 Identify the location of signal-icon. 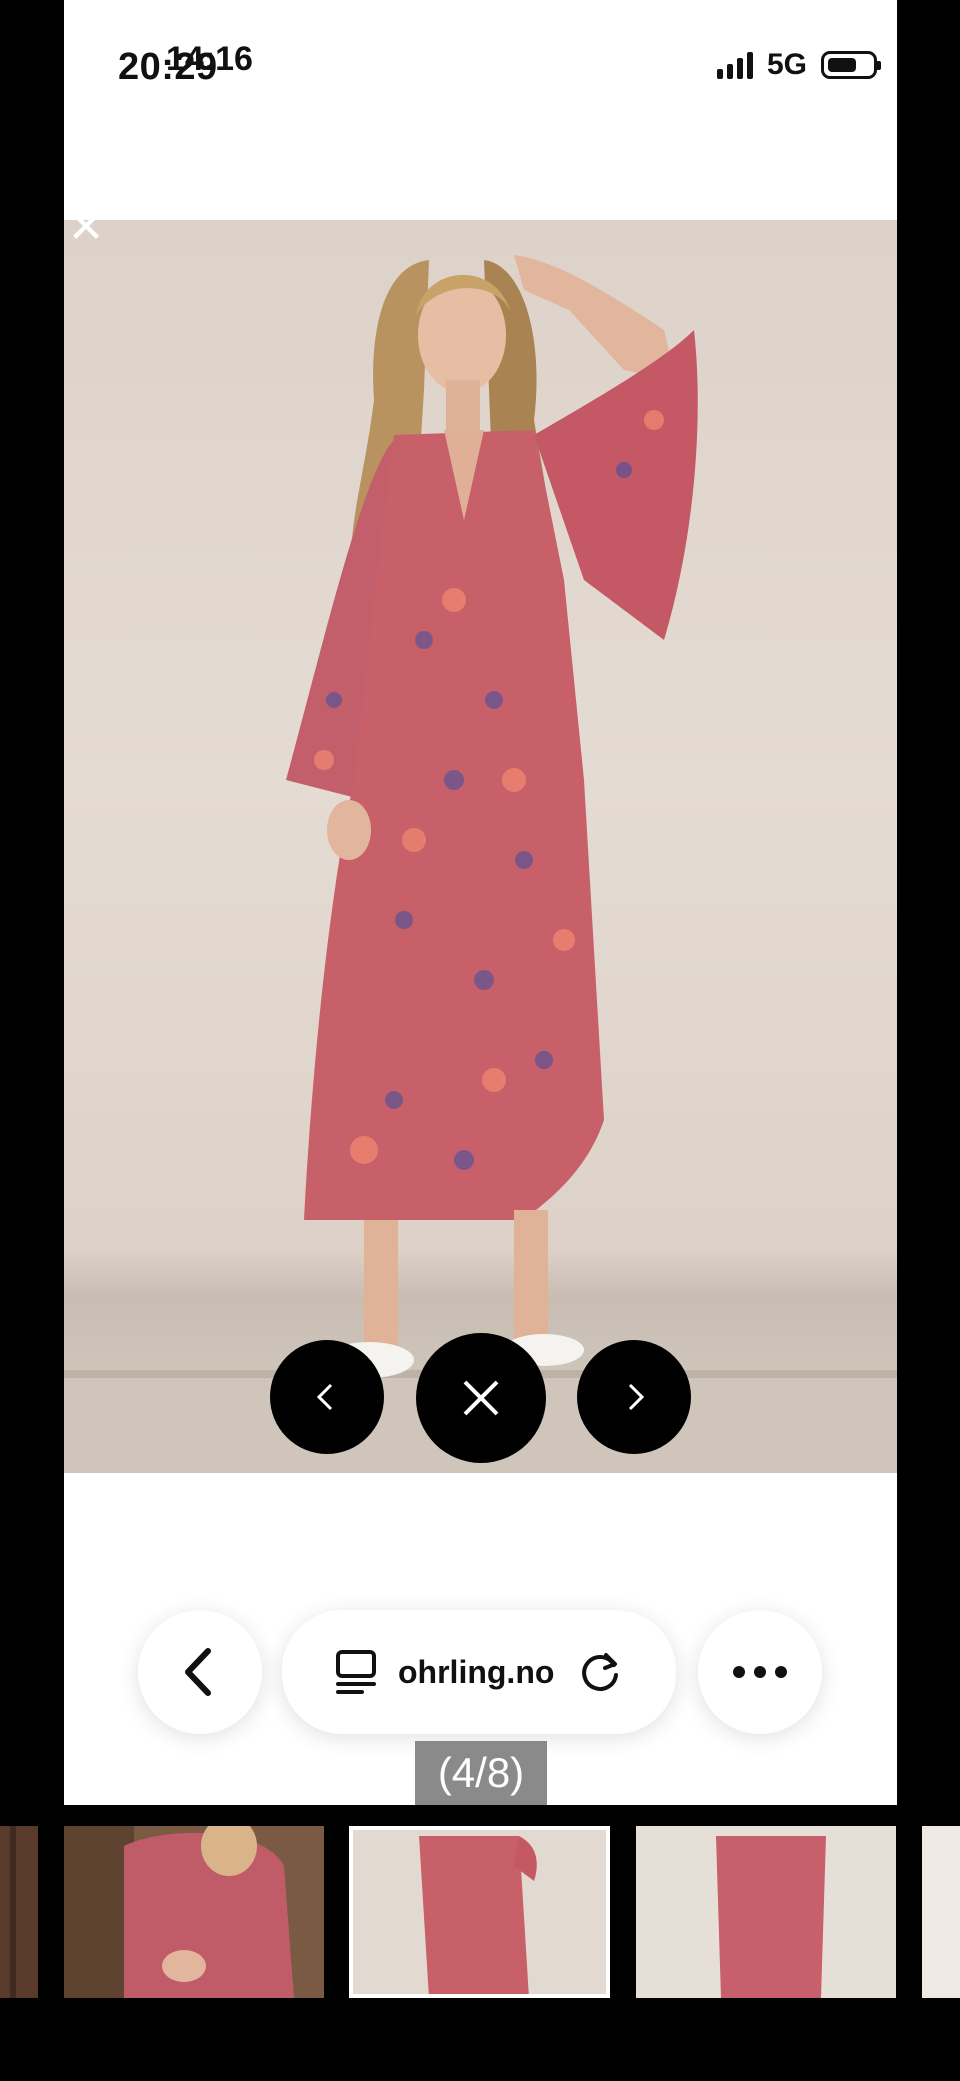
(734, 65).